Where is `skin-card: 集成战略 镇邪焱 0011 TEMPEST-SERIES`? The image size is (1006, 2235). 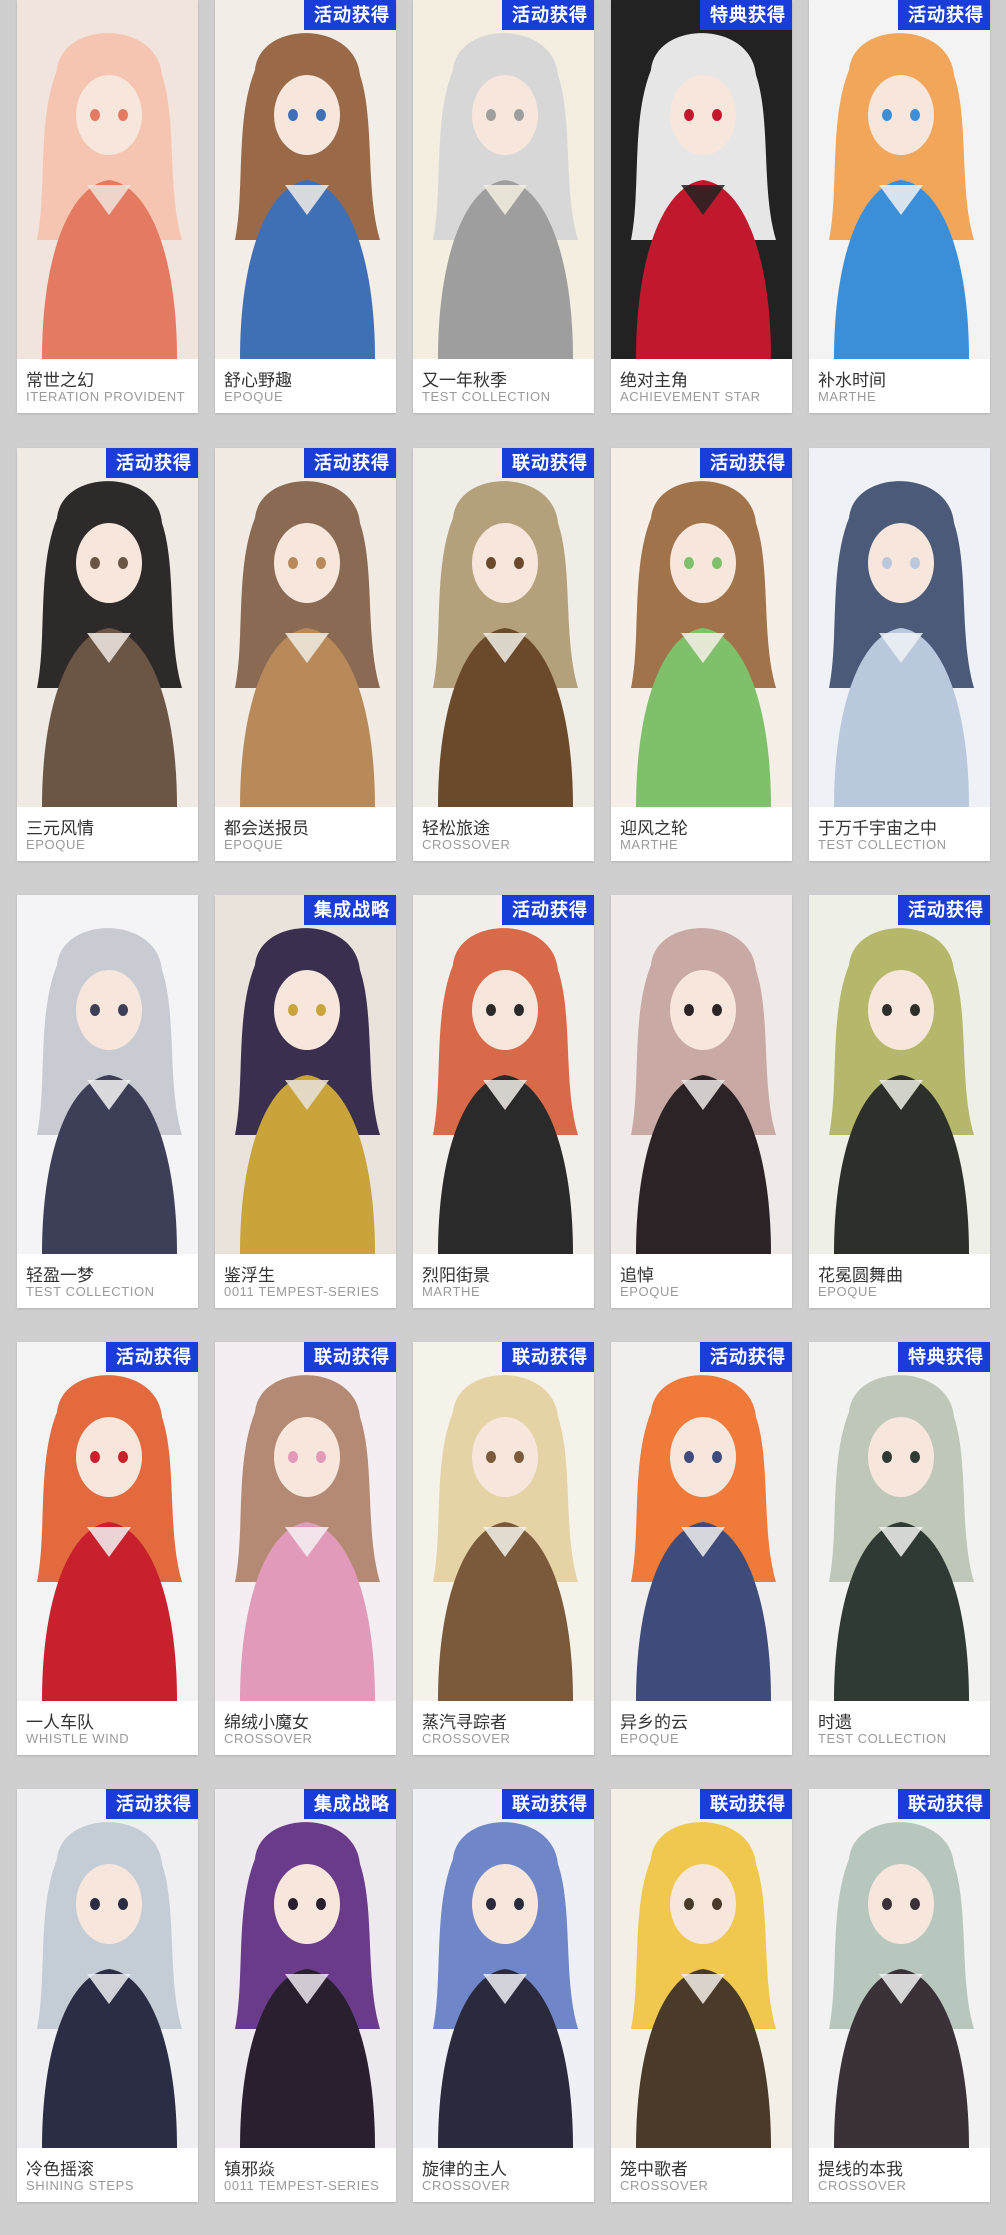
skin-card: 集成战略 镇邪焱 0011 TEMPEST-SERIES is located at coordinates (305, 1995).